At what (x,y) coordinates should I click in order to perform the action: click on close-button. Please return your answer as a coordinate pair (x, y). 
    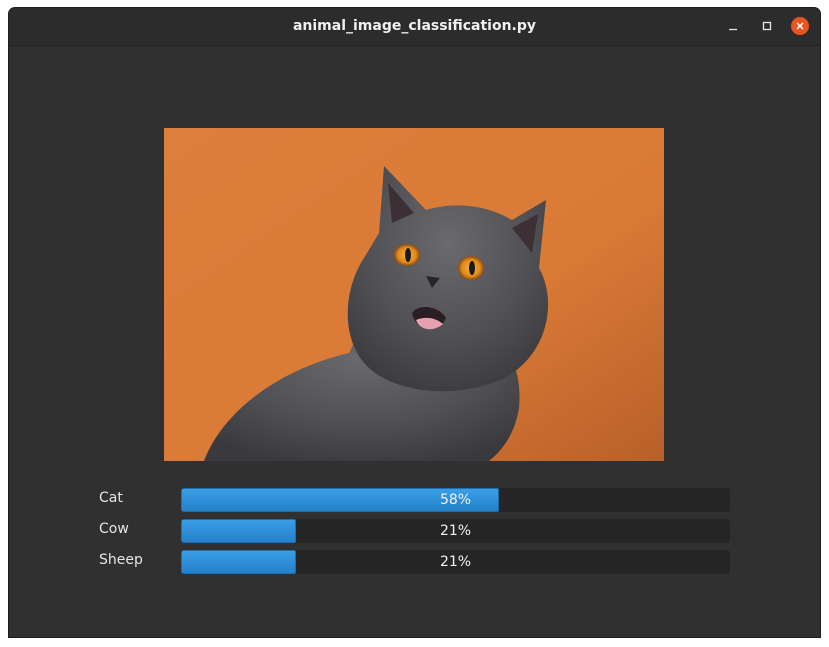
    Looking at the image, I should click on (800, 26).